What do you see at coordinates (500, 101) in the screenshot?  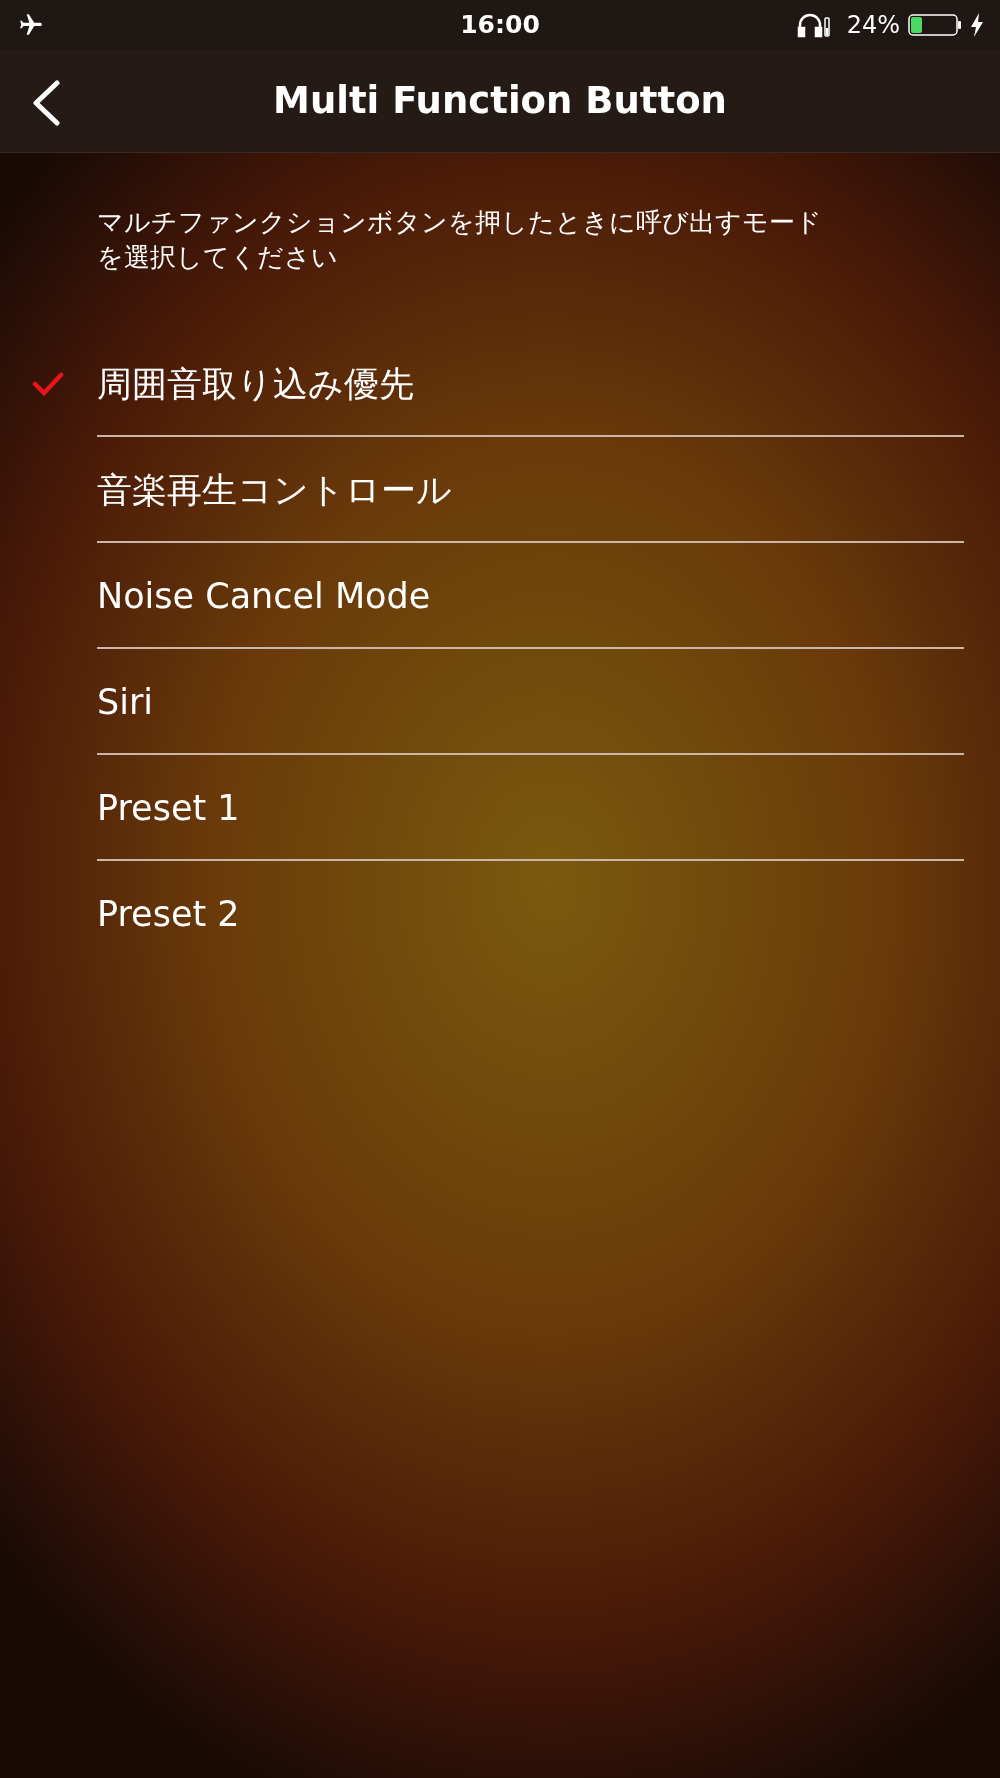 I see `screen-title: Multi Function Button` at bounding box center [500, 101].